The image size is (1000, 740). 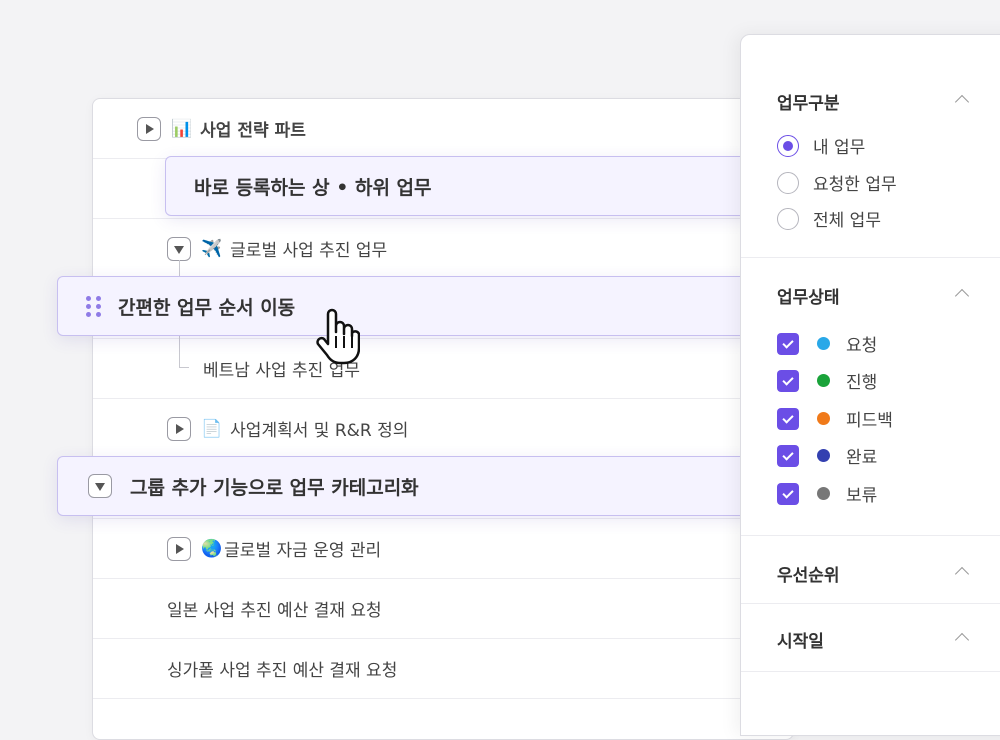 I want to click on quick-register-banner: 바로 등록하는 상 • 하위 업무, so click(x=485, y=186).